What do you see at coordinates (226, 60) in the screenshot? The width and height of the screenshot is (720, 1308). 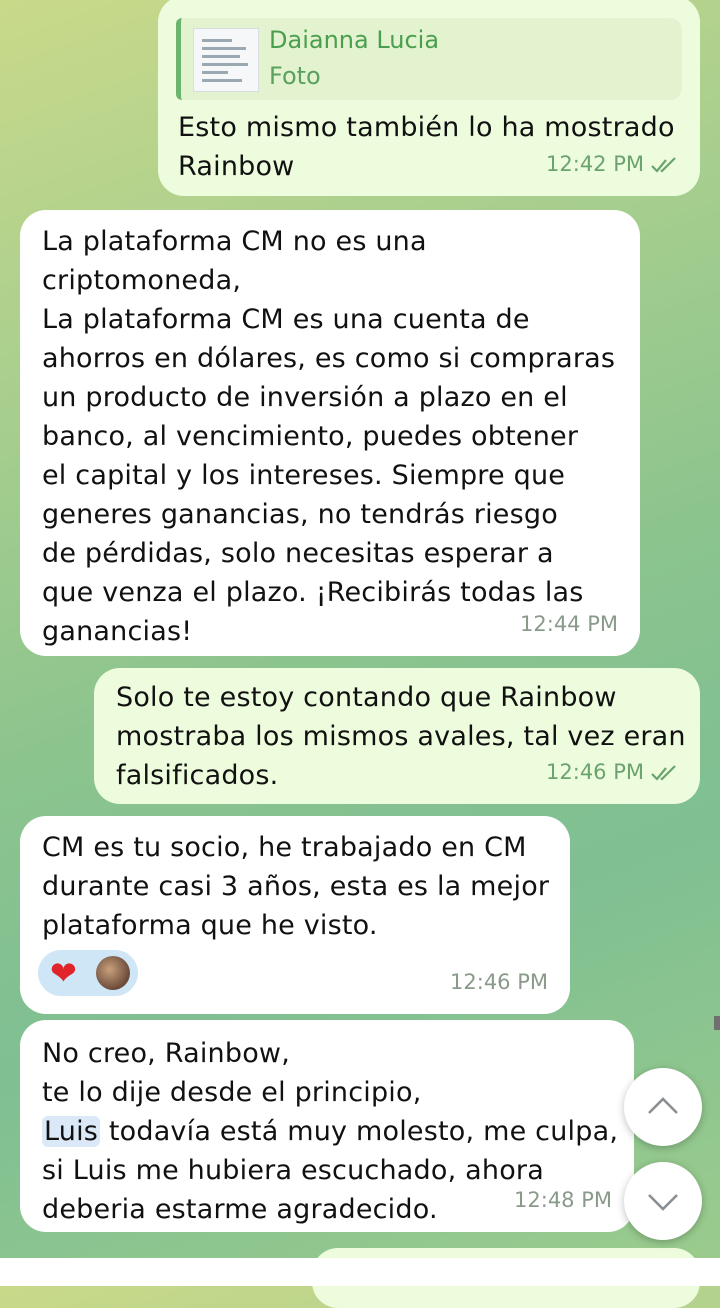 I see `reply-photo-thumbnail` at bounding box center [226, 60].